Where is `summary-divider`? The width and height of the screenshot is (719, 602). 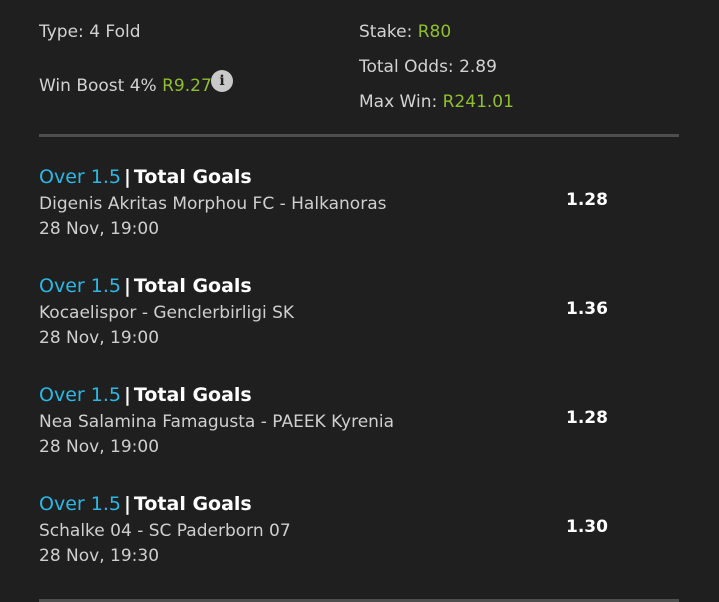
summary-divider is located at coordinates (359, 135).